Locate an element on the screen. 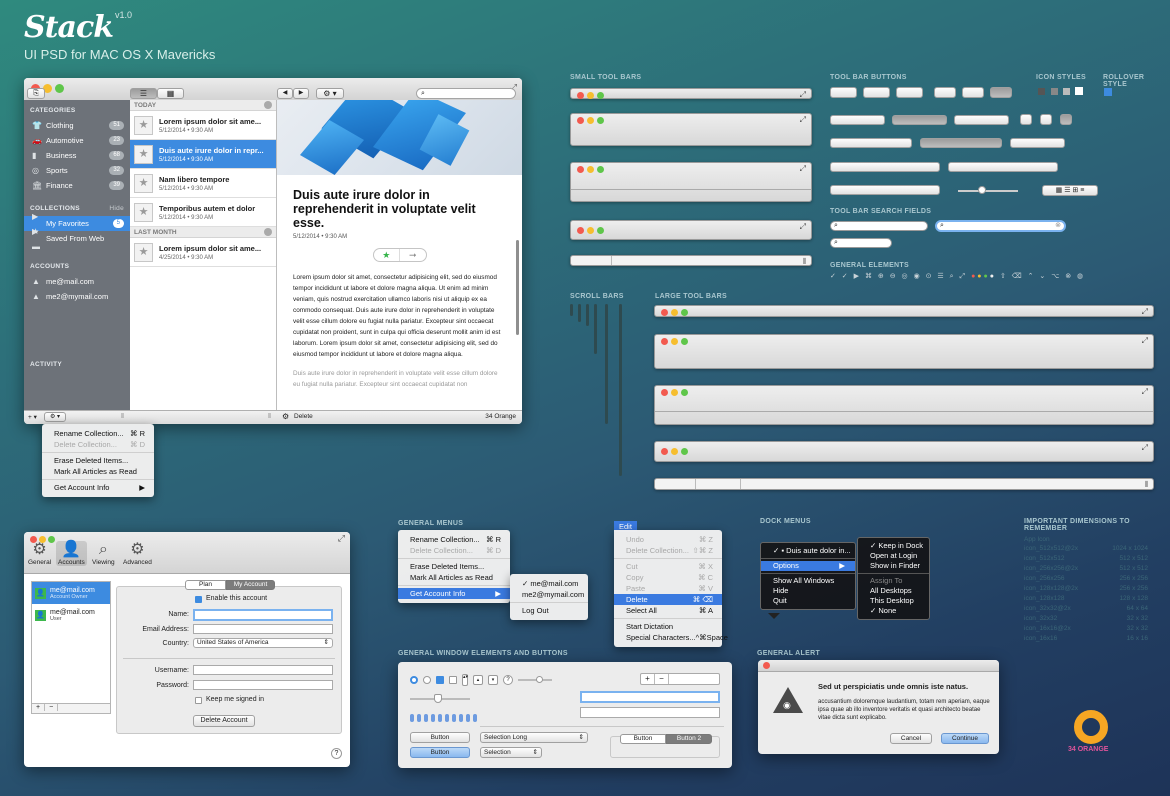 Image resolution: width=1170 pixels, height=796 pixels. view-toggle-button: ▦ ☰ ⊞ ≡ is located at coordinates (1070, 190).